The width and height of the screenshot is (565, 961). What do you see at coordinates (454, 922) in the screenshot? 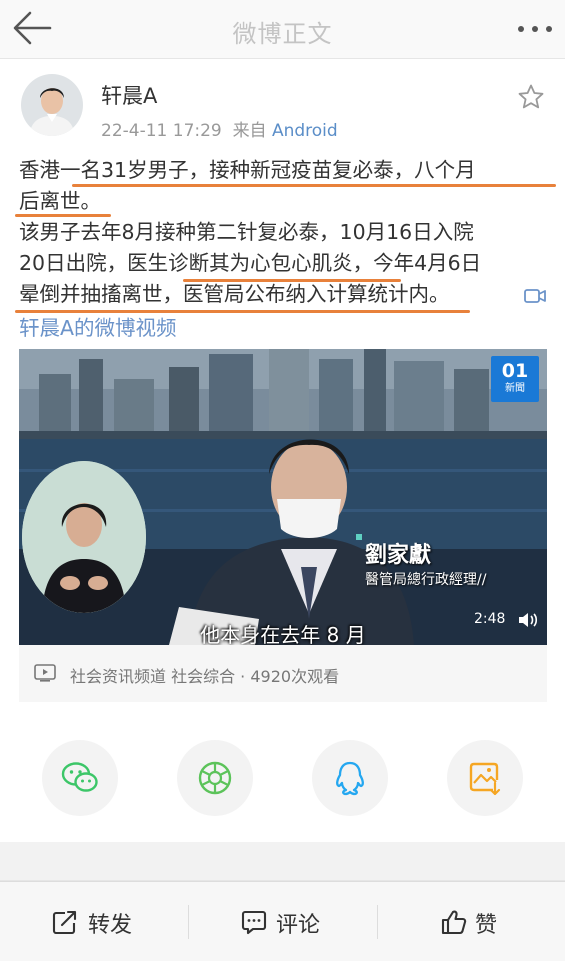
I see `thumbs-up-icon` at bounding box center [454, 922].